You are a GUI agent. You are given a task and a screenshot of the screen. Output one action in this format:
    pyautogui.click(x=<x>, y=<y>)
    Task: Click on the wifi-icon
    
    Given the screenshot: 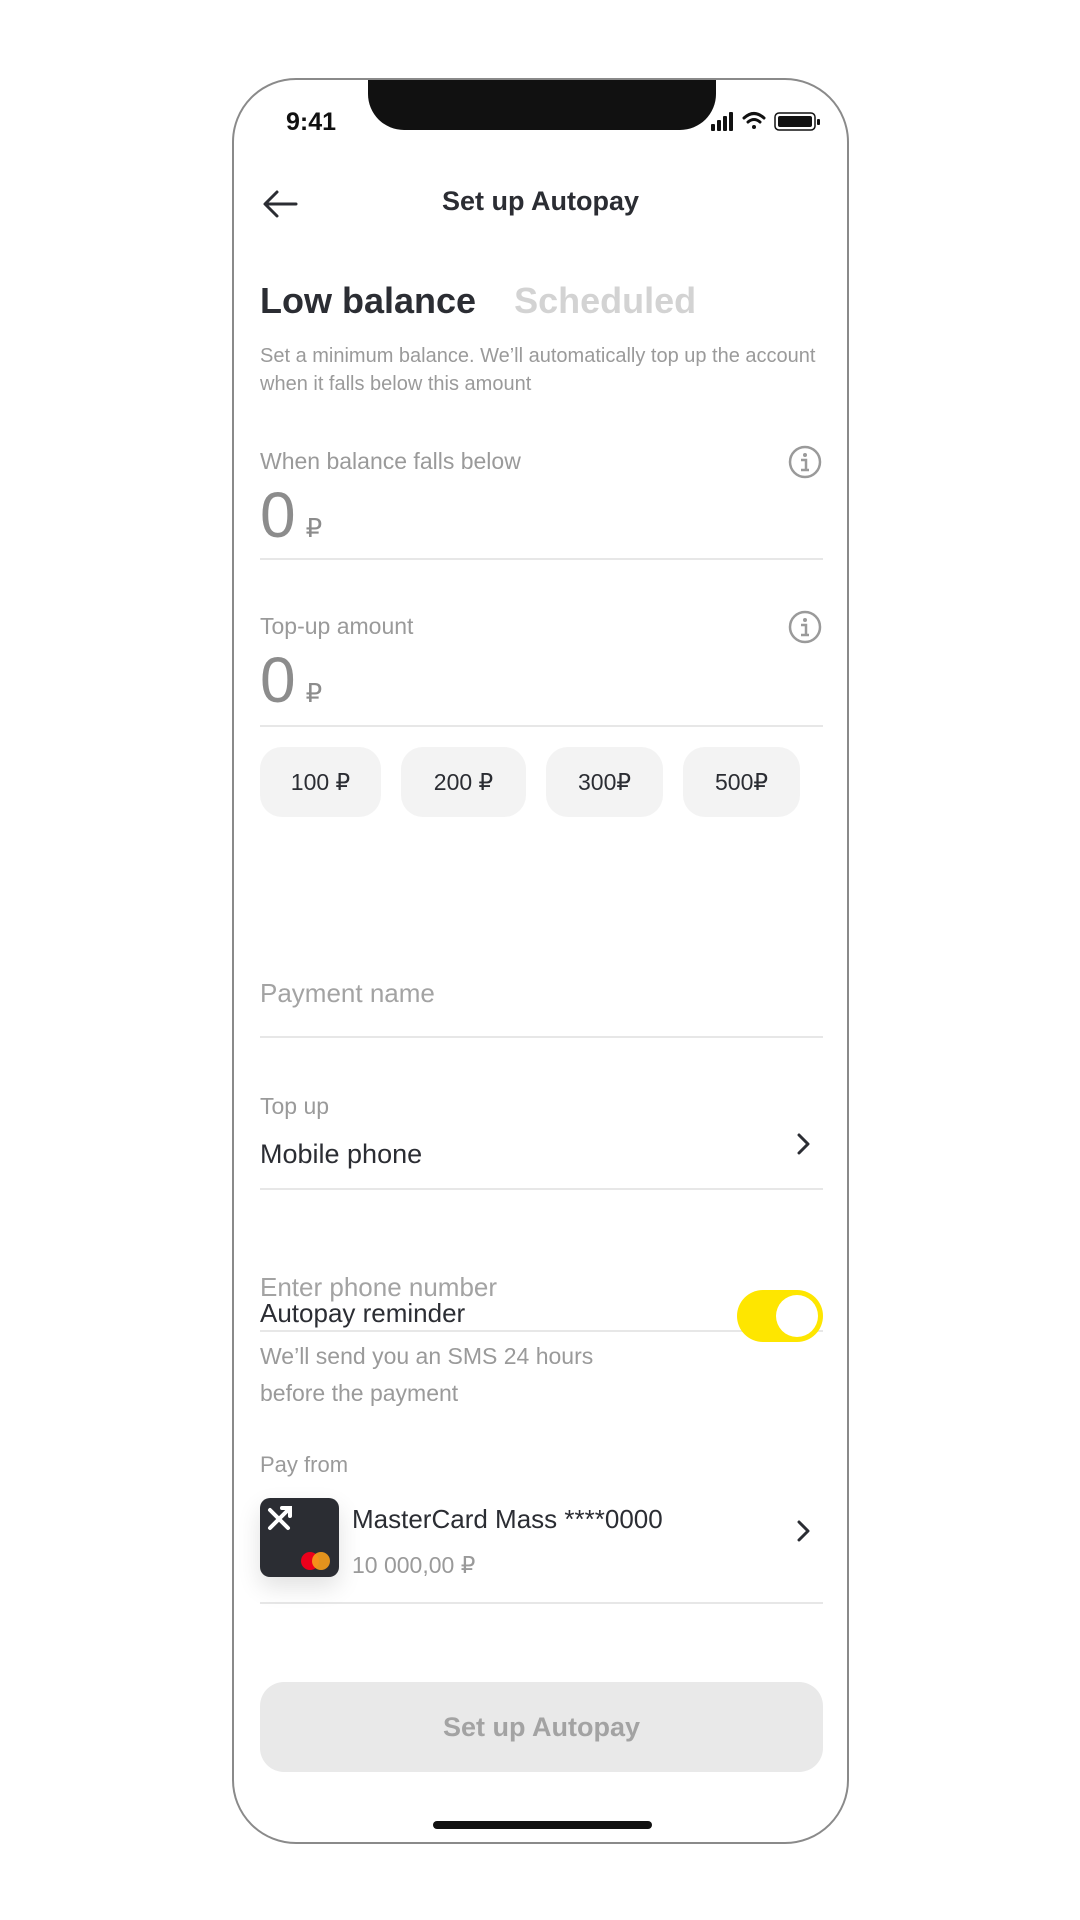 What is the action you would take?
    pyautogui.click(x=754, y=120)
    